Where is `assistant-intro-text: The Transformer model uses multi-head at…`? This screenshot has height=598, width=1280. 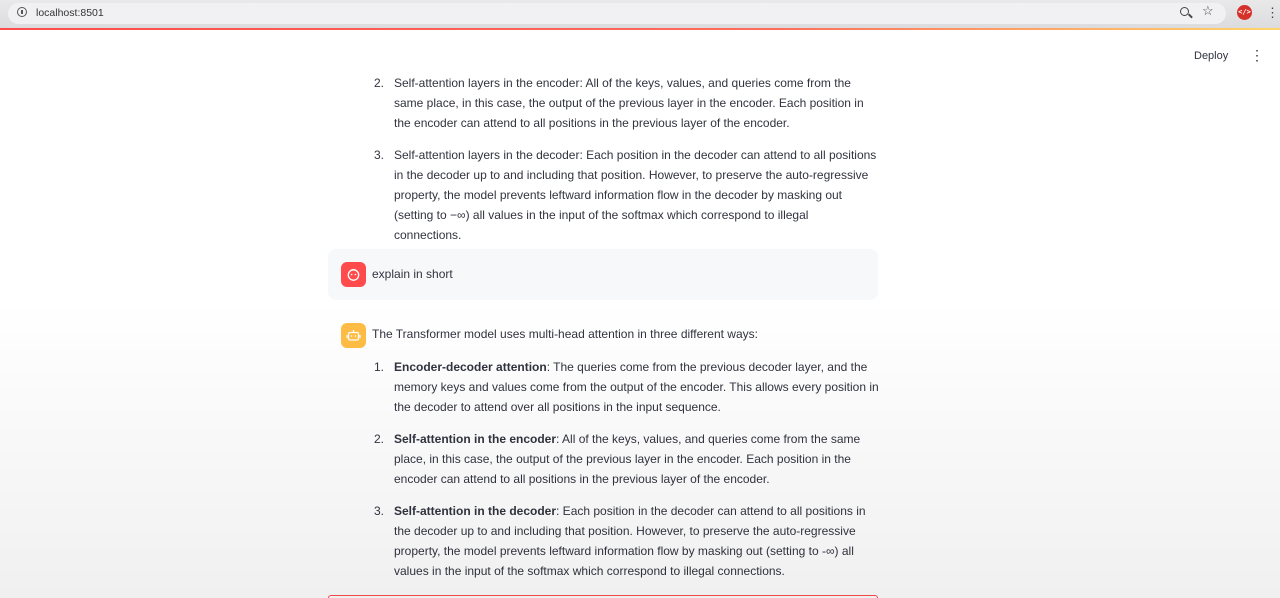
assistant-intro-text: The Transformer model uses multi-head at… is located at coordinates (565, 334).